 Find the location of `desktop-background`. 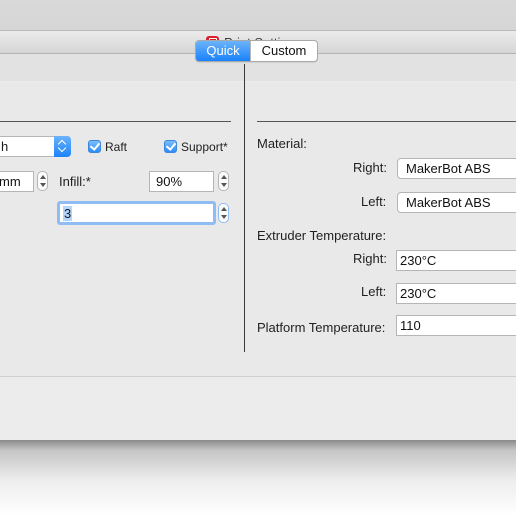

desktop-background is located at coordinates (258, 15).